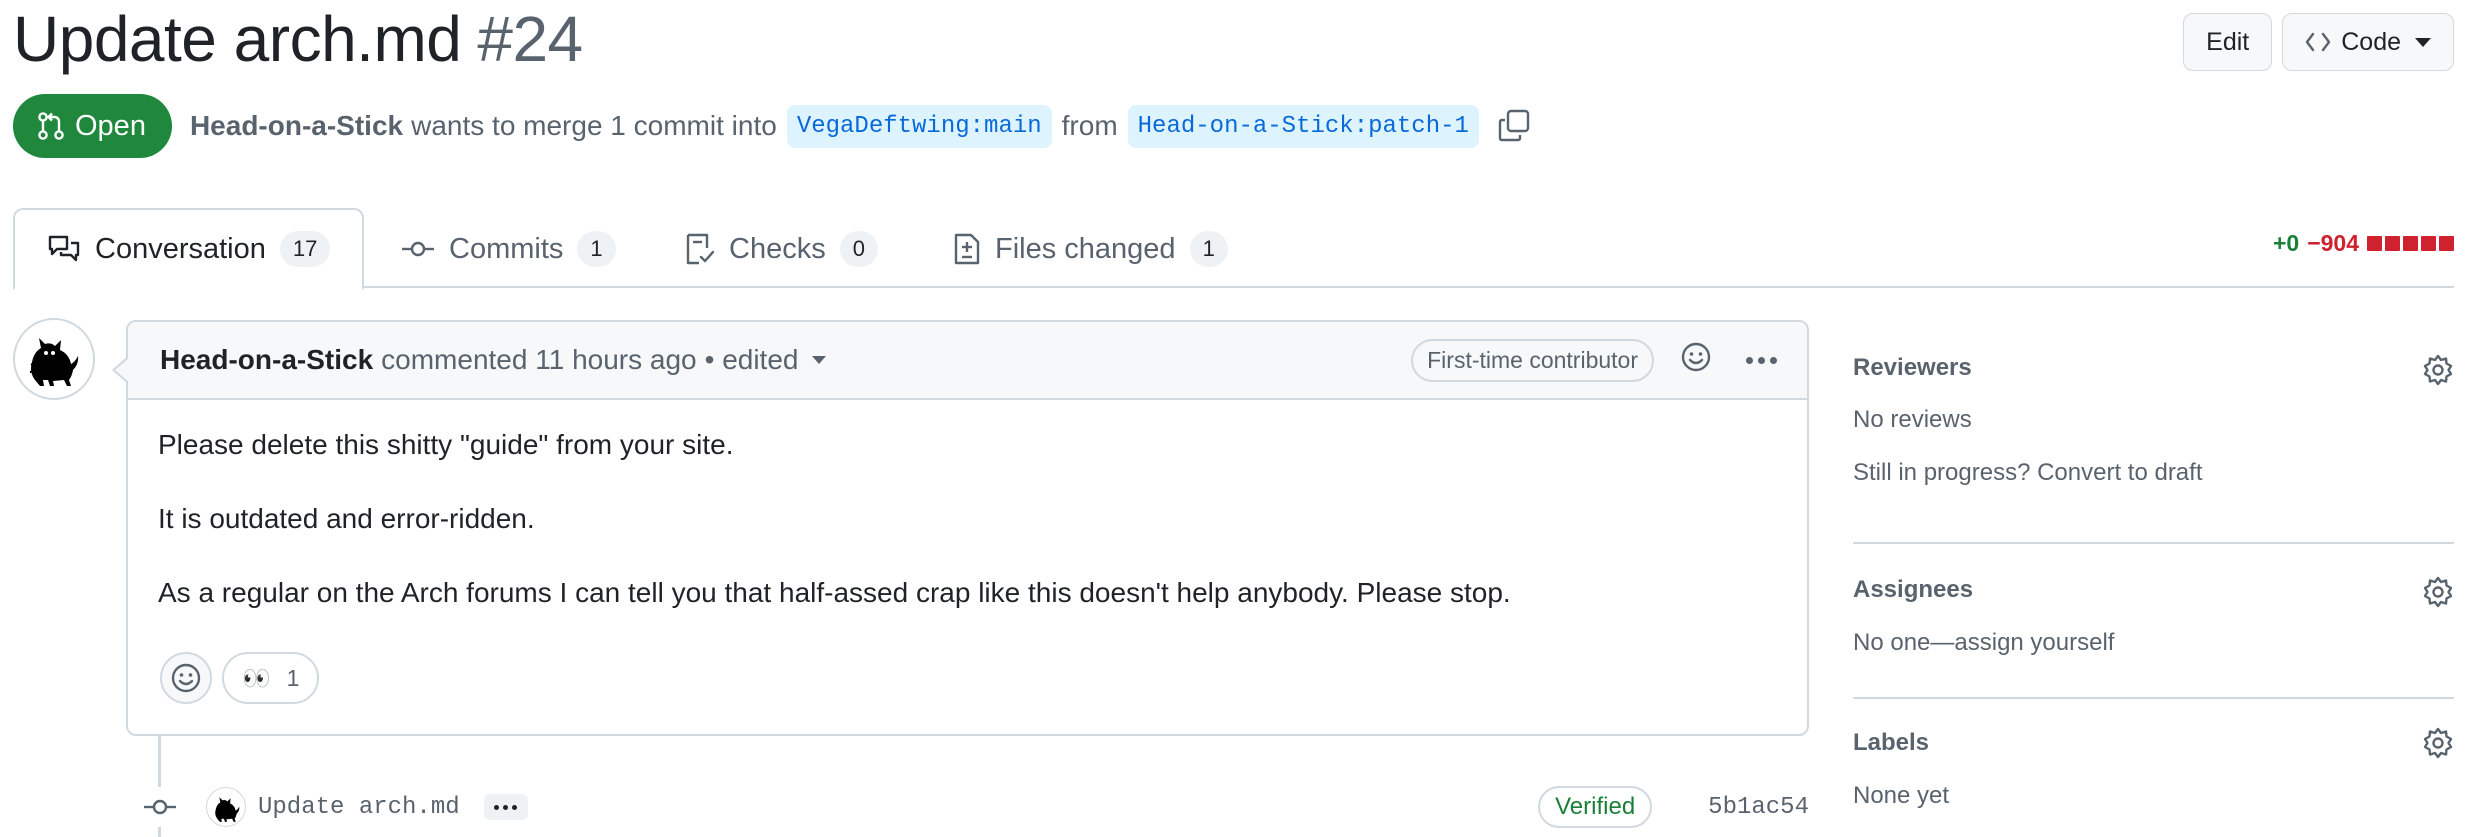 The width and height of the screenshot is (2482, 837). Describe the element at coordinates (751, 359) in the screenshot. I see `edited-label: • edited` at that location.